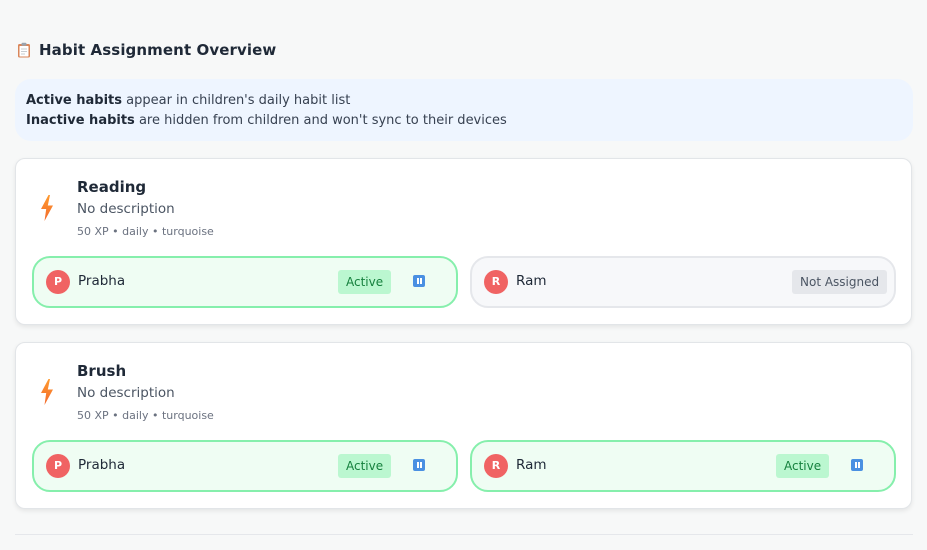 This screenshot has width=927, height=550. Describe the element at coordinates (840, 282) in the screenshot. I see `status-badge: Not Assigned` at that location.